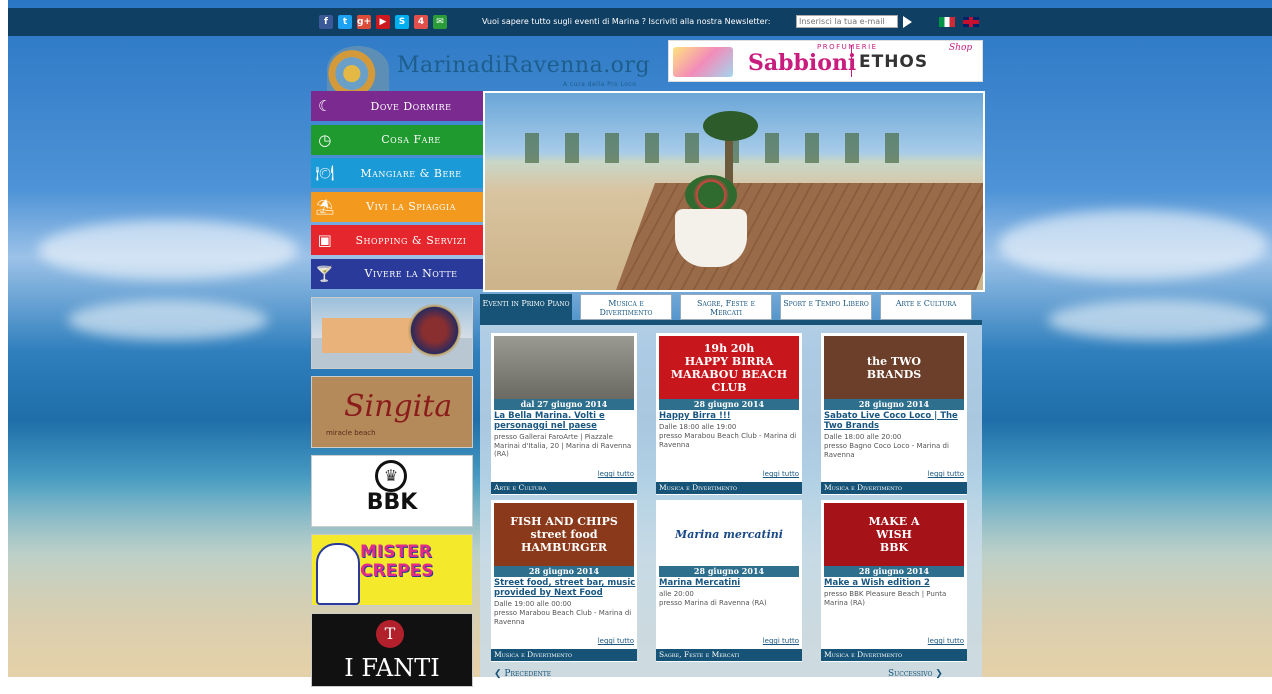  I want to click on event-place: presso Marina di Ravenna (RA), so click(713, 603).